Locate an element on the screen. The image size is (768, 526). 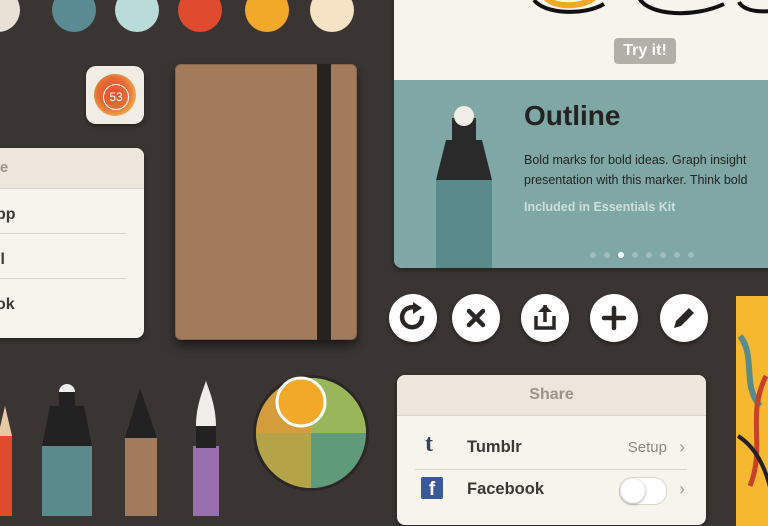
selected-color-dot is located at coordinates (301, 402).